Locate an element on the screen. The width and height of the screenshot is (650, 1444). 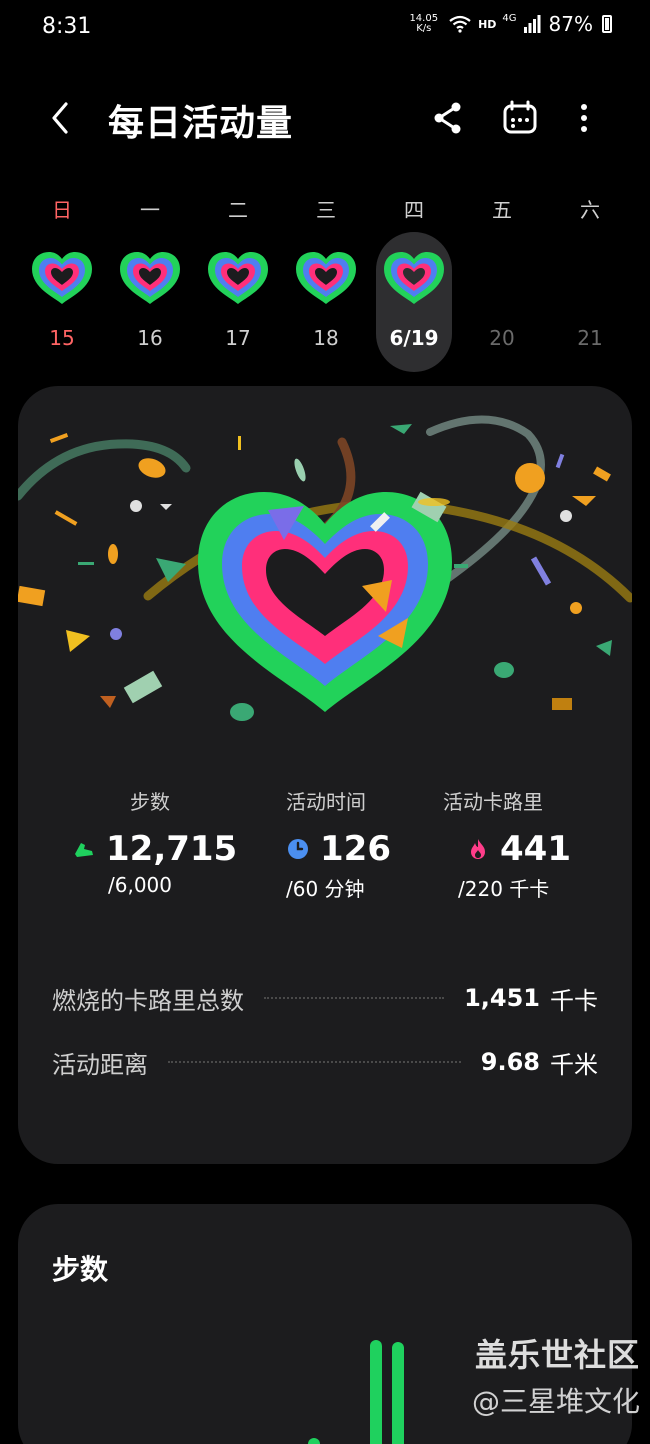
battery-icon is located at coordinates (607, 24).